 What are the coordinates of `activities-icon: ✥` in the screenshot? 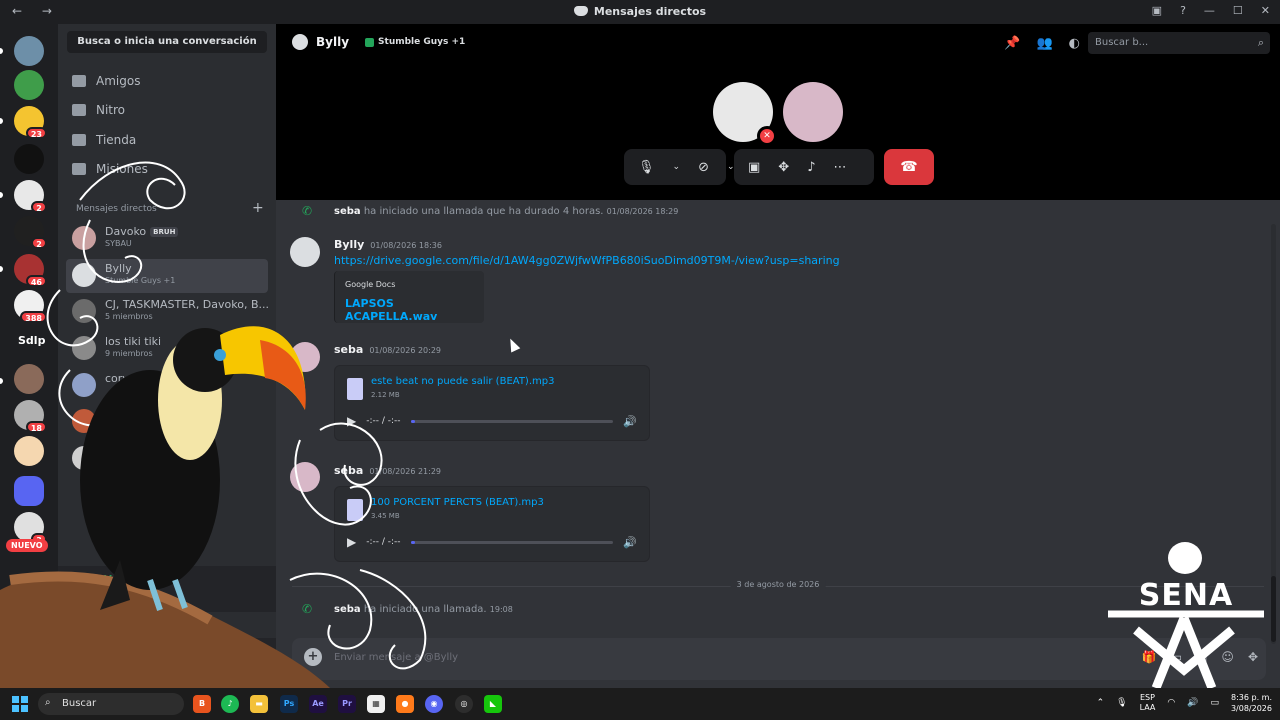 It's located at (783, 167).